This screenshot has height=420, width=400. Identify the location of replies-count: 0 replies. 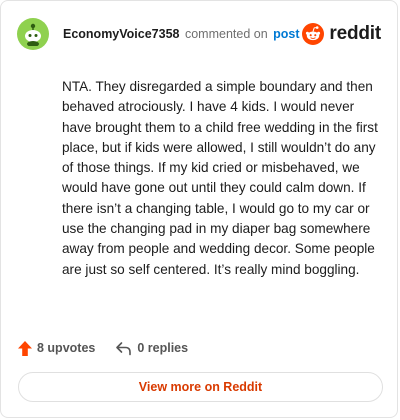
(163, 348).